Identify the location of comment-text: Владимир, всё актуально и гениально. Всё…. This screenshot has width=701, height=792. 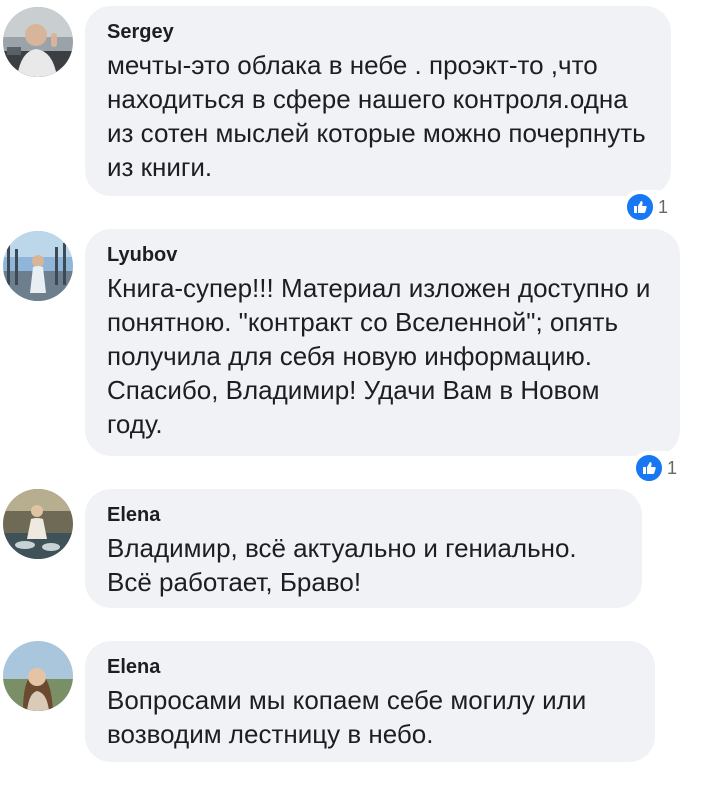
(342, 565).